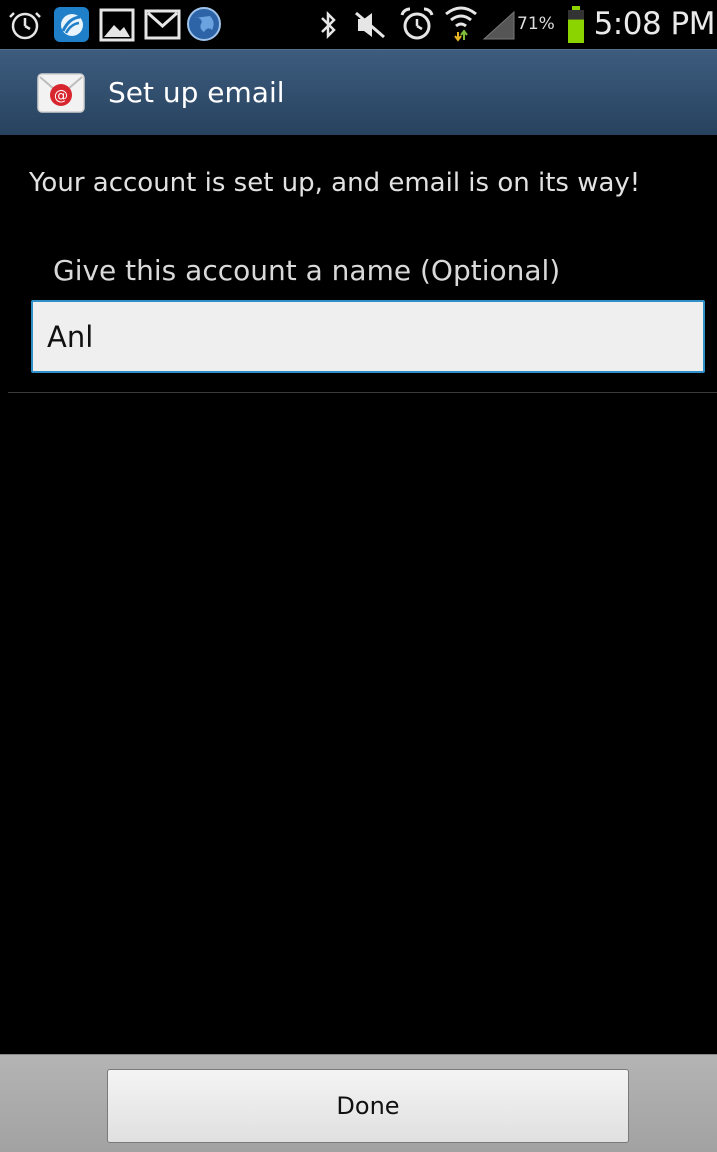 Image resolution: width=717 pixels, height=1152 pixels. Describe the element at coordinates (370, 27) in the screenshot. I see `mute-icon` at that location.